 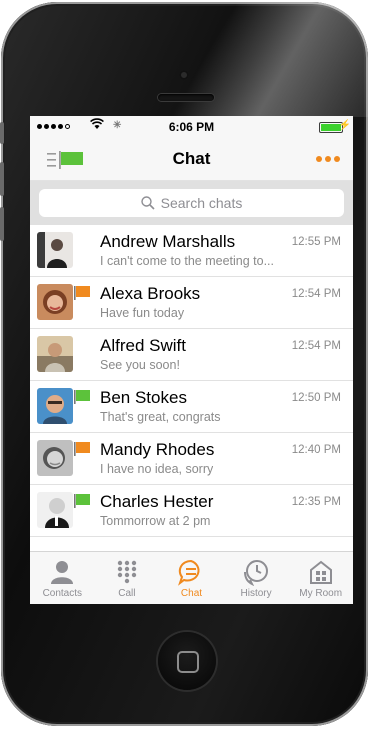 I want to click on tab-label: My Room, so click(x=321, y=593).